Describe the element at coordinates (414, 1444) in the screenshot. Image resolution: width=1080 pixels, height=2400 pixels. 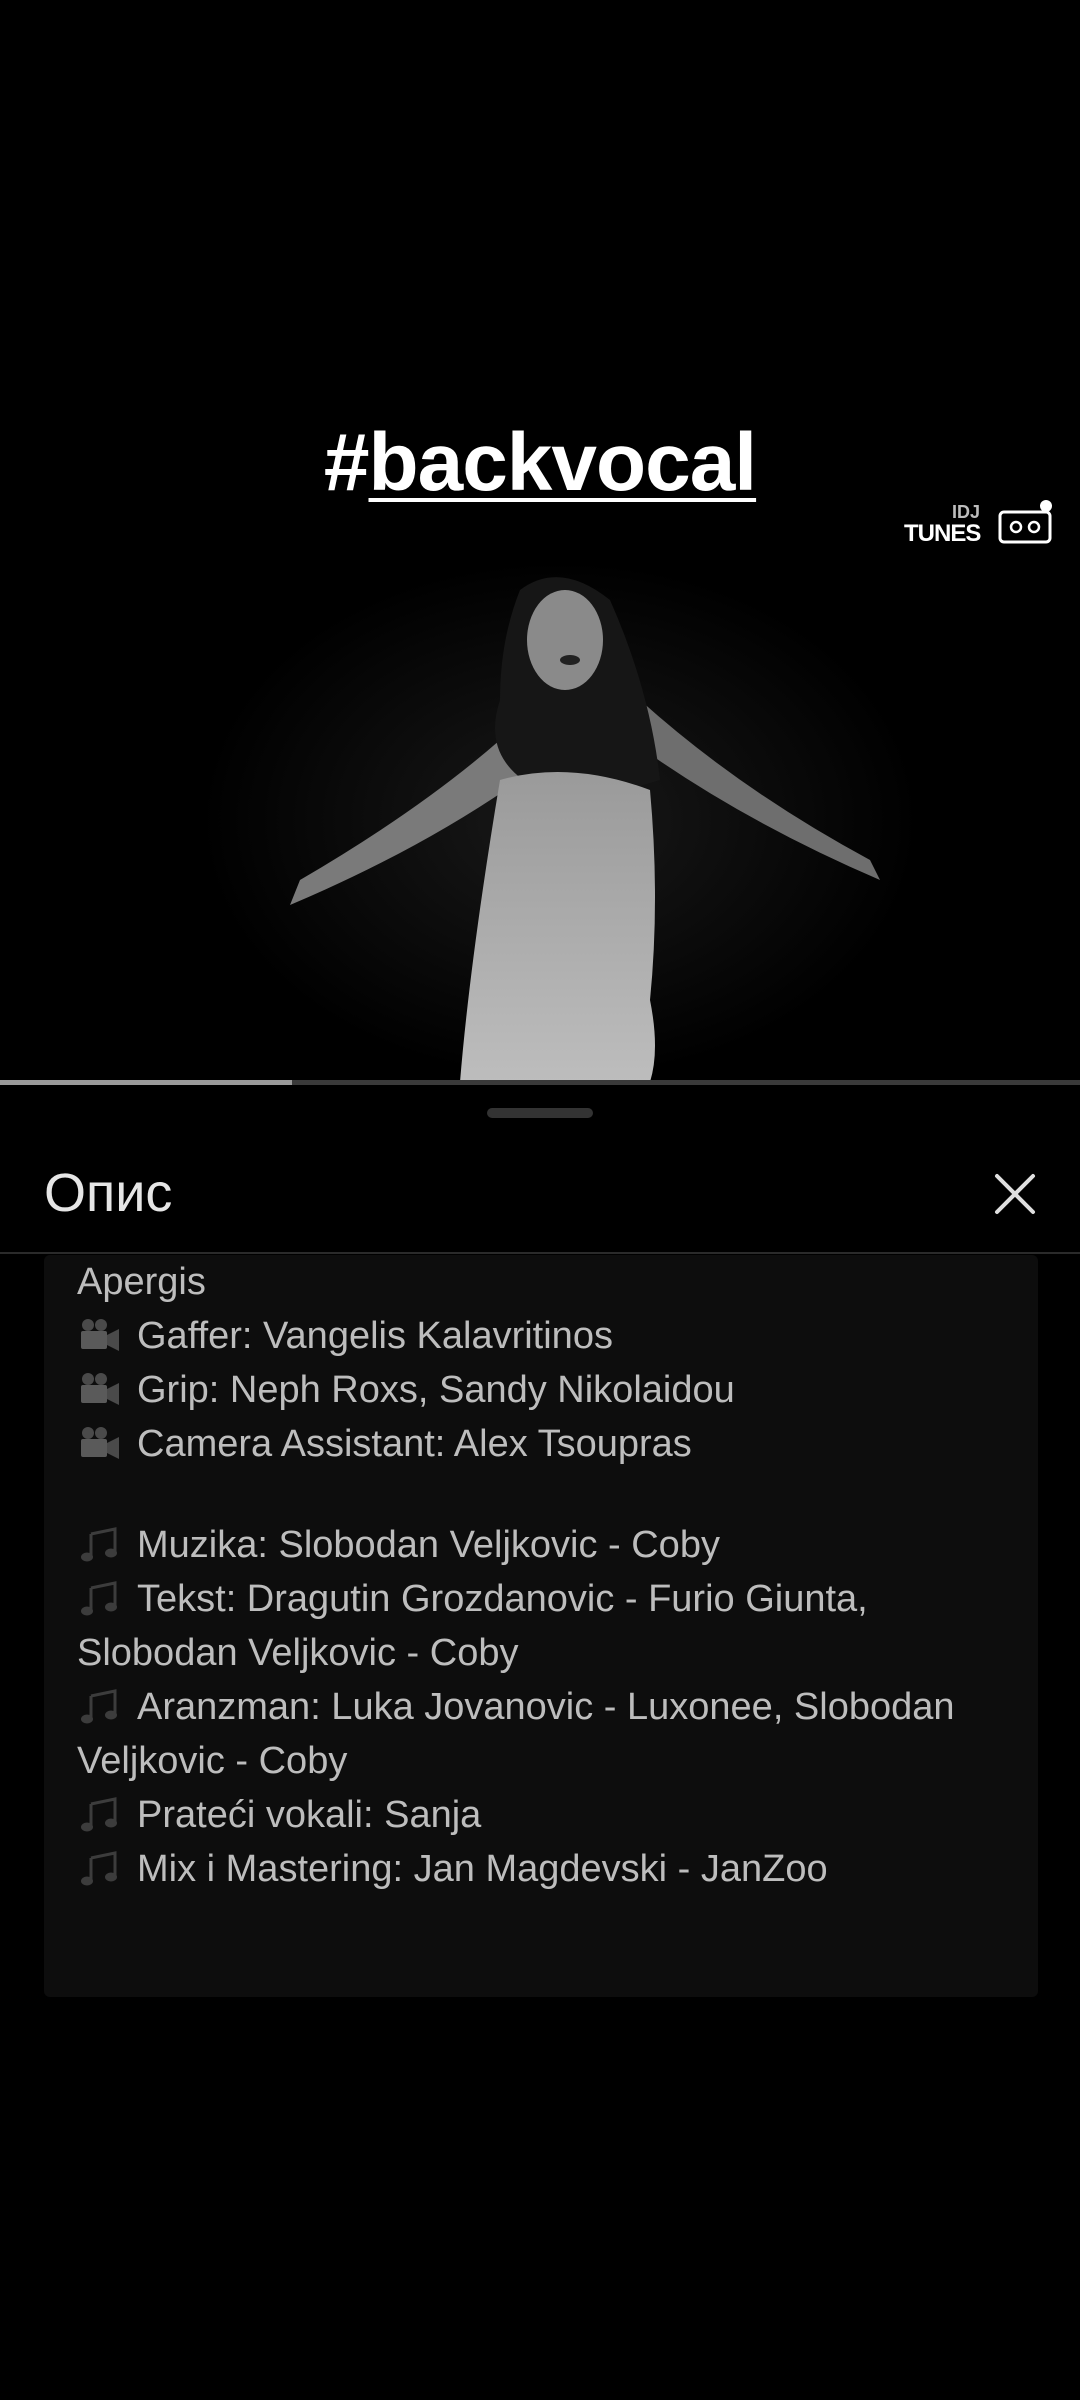
I see `description-line-text: Camera Assistant: Alex Tsoupras` at that location.